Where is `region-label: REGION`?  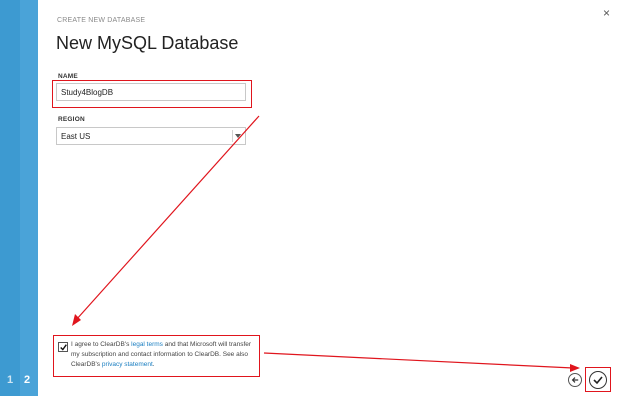 region-label: REGION is located at coordinates (71, 119).